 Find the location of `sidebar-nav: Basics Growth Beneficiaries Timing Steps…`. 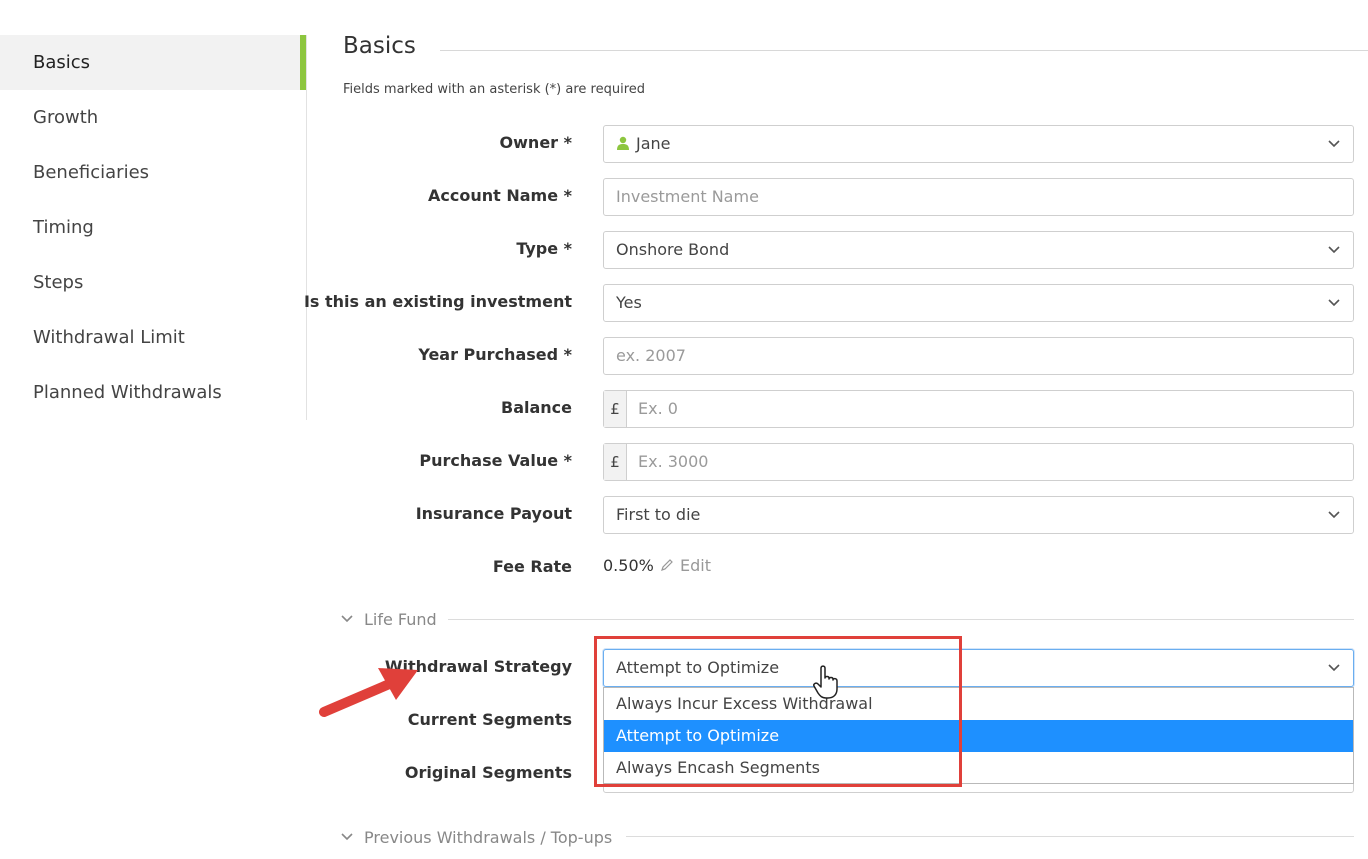

sidebar-nav: Basics Growth Beneficiaries Timing Steps… is located at coordinates (153, 227).